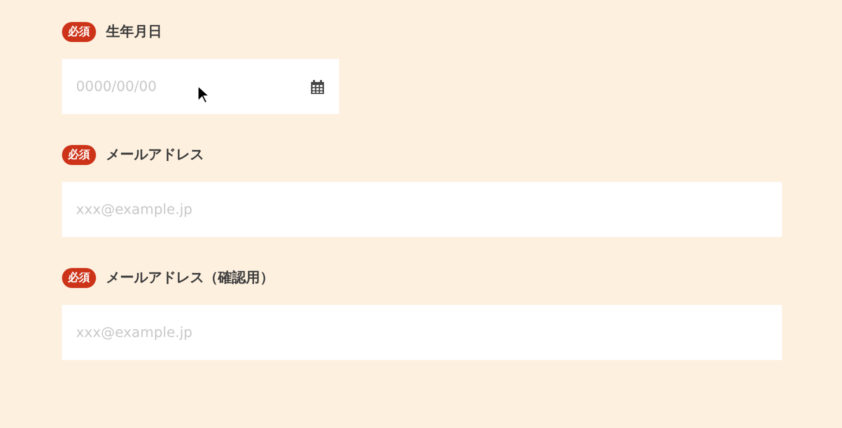 Image resolution: width=842 pixels, height=428 pixels. Describe the element at coordinates (134, 32) in the screenshot. I see `field-label: 生年月日` at that location.